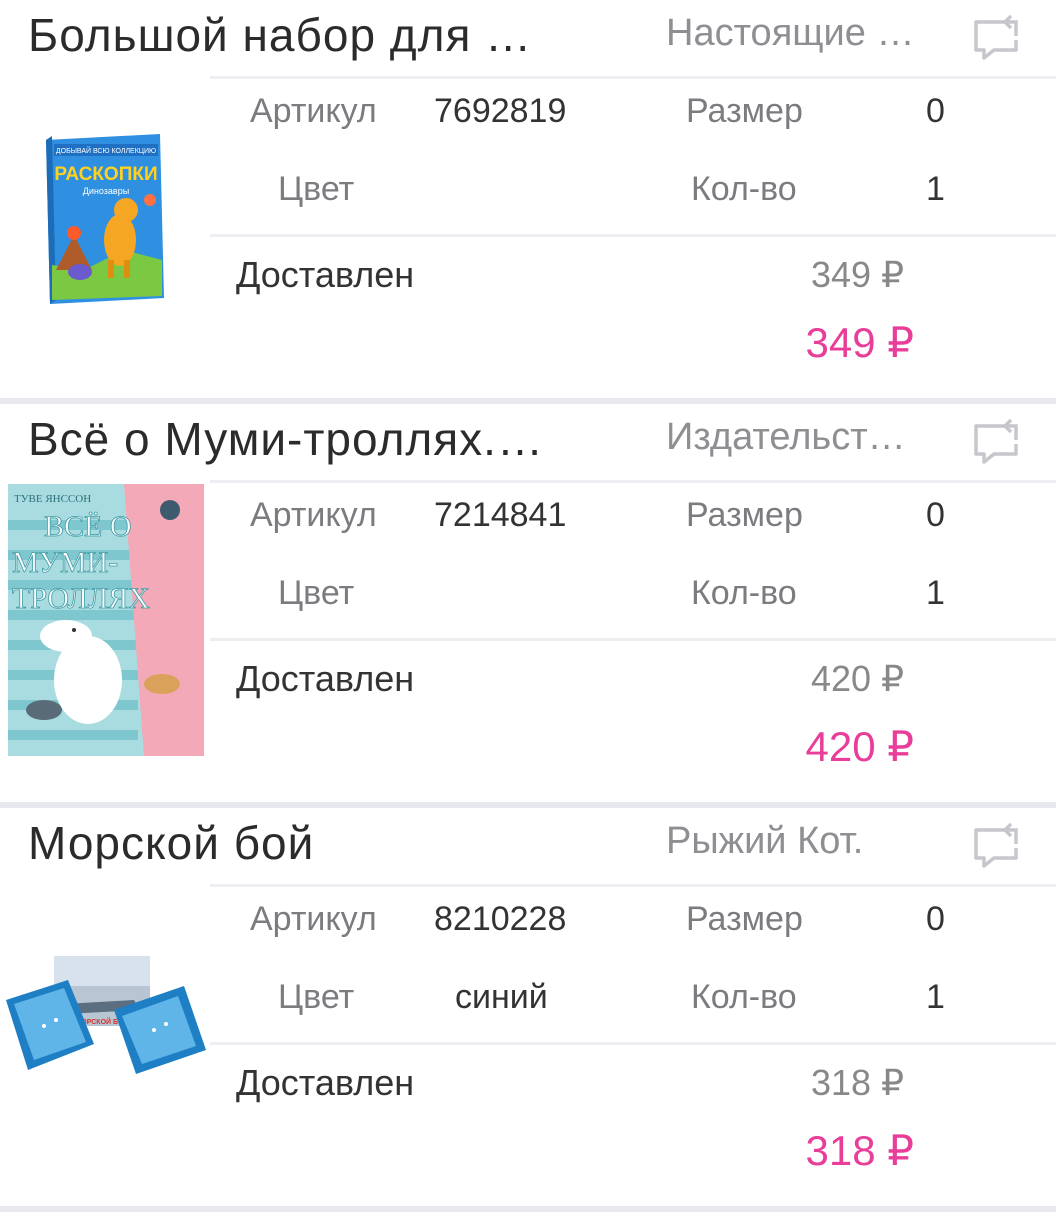 Image resolution: width=1056 pixels, height=1212 pixels. What do you see at coordinates (88, 526) in the screenshot?
I see `book-title-line1: ВСЁ О` at bounding box center [88, 526].